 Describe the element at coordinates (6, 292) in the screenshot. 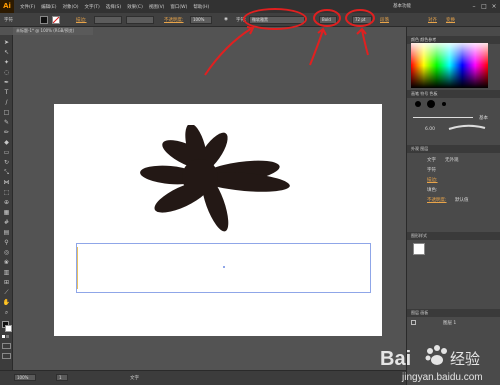

I see `slice-tool-icon: ⟋` at that location.